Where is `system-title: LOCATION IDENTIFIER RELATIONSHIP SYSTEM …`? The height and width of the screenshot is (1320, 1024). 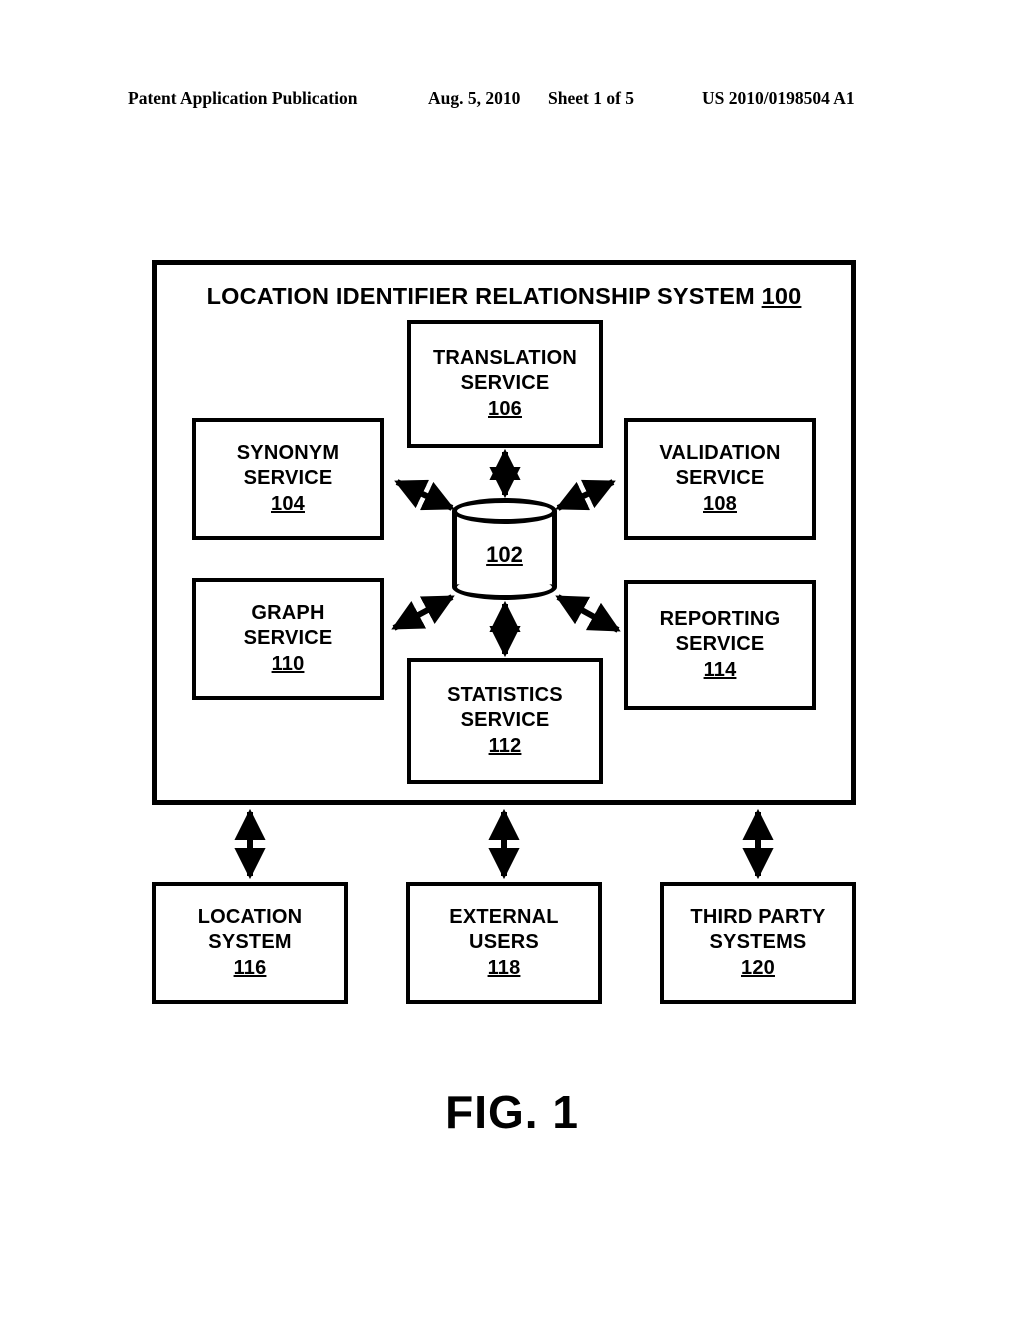 system-title: LOCATION IDENTIFIER RELATIONSHIP SYSTEM … is located at coordinates (504, 296).